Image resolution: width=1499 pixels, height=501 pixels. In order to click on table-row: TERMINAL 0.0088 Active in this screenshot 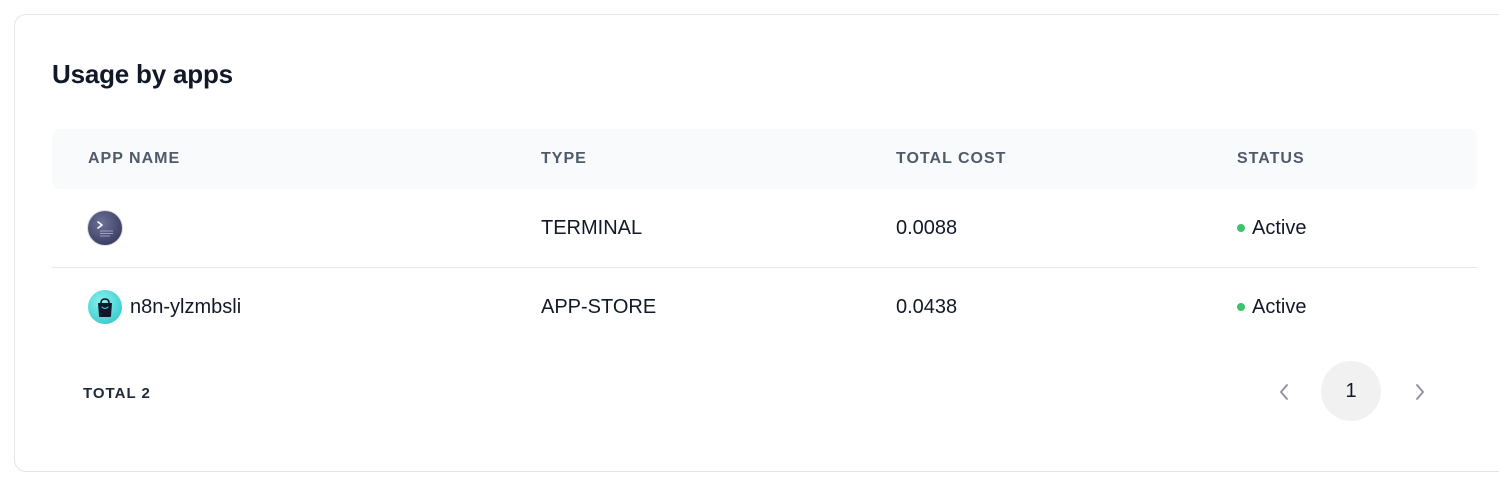, I will do `click(764, 228)`.